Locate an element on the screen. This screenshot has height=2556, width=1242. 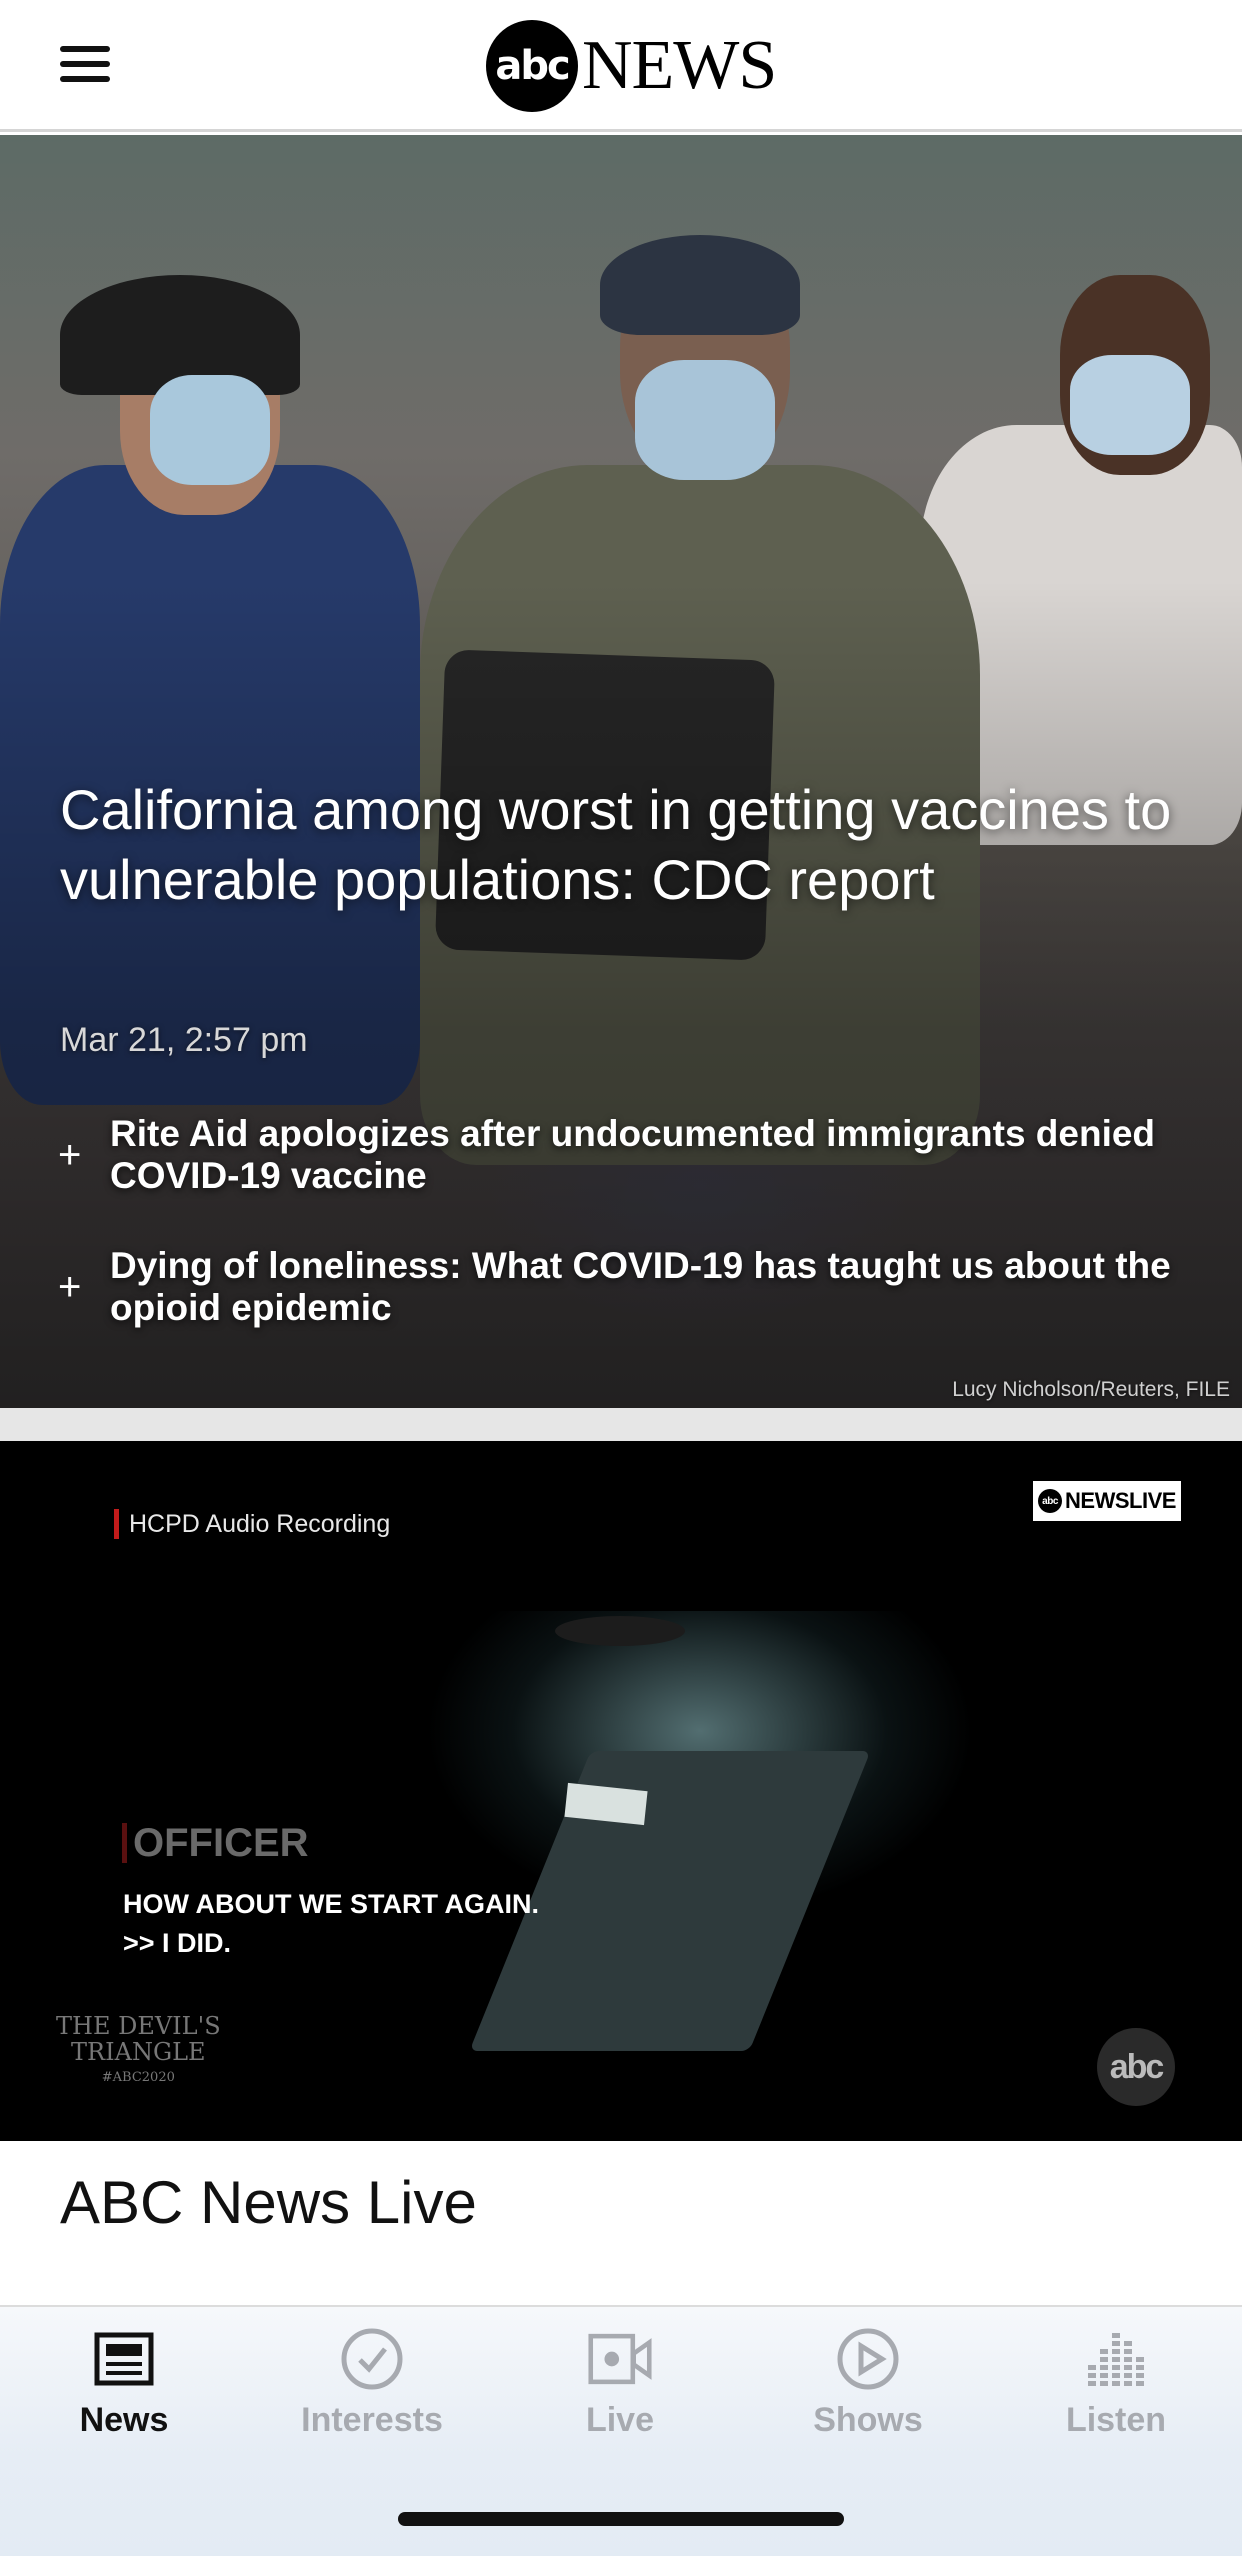
section-title: ABC News Live is located at coordinates (268, 2202).